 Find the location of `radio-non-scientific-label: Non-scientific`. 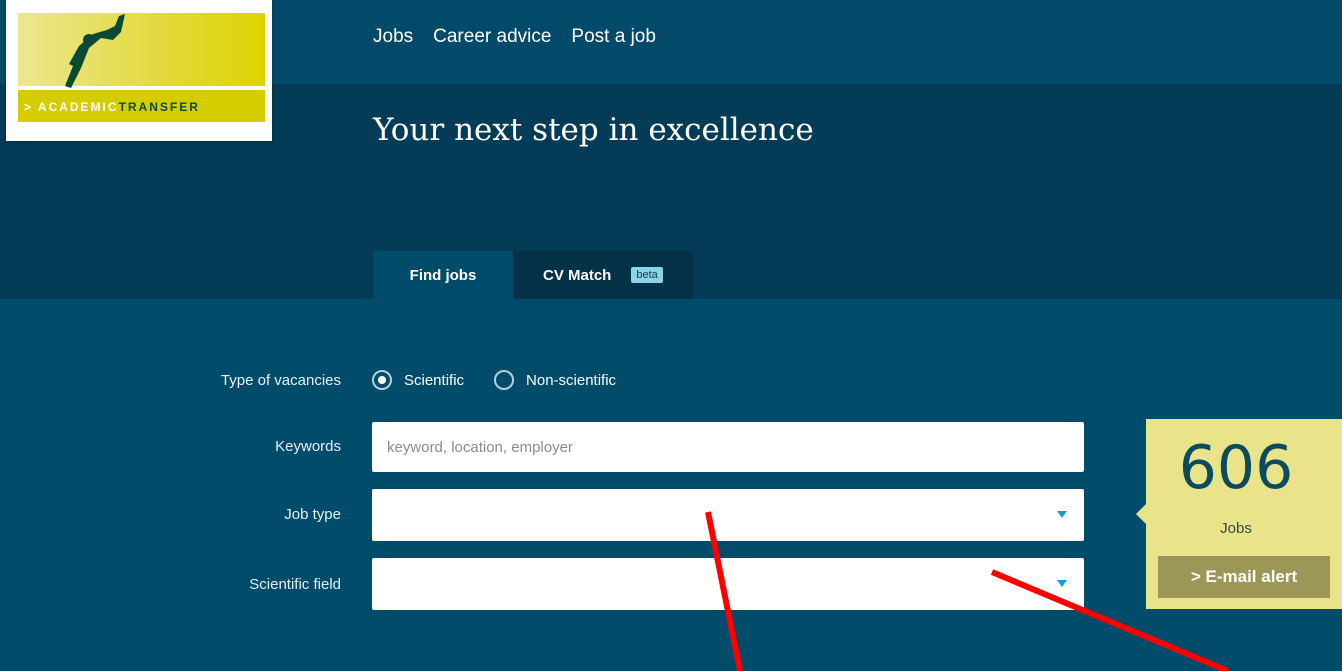

radio-non-scientific-label: Non-scientific is located at coordinates (571, 380).